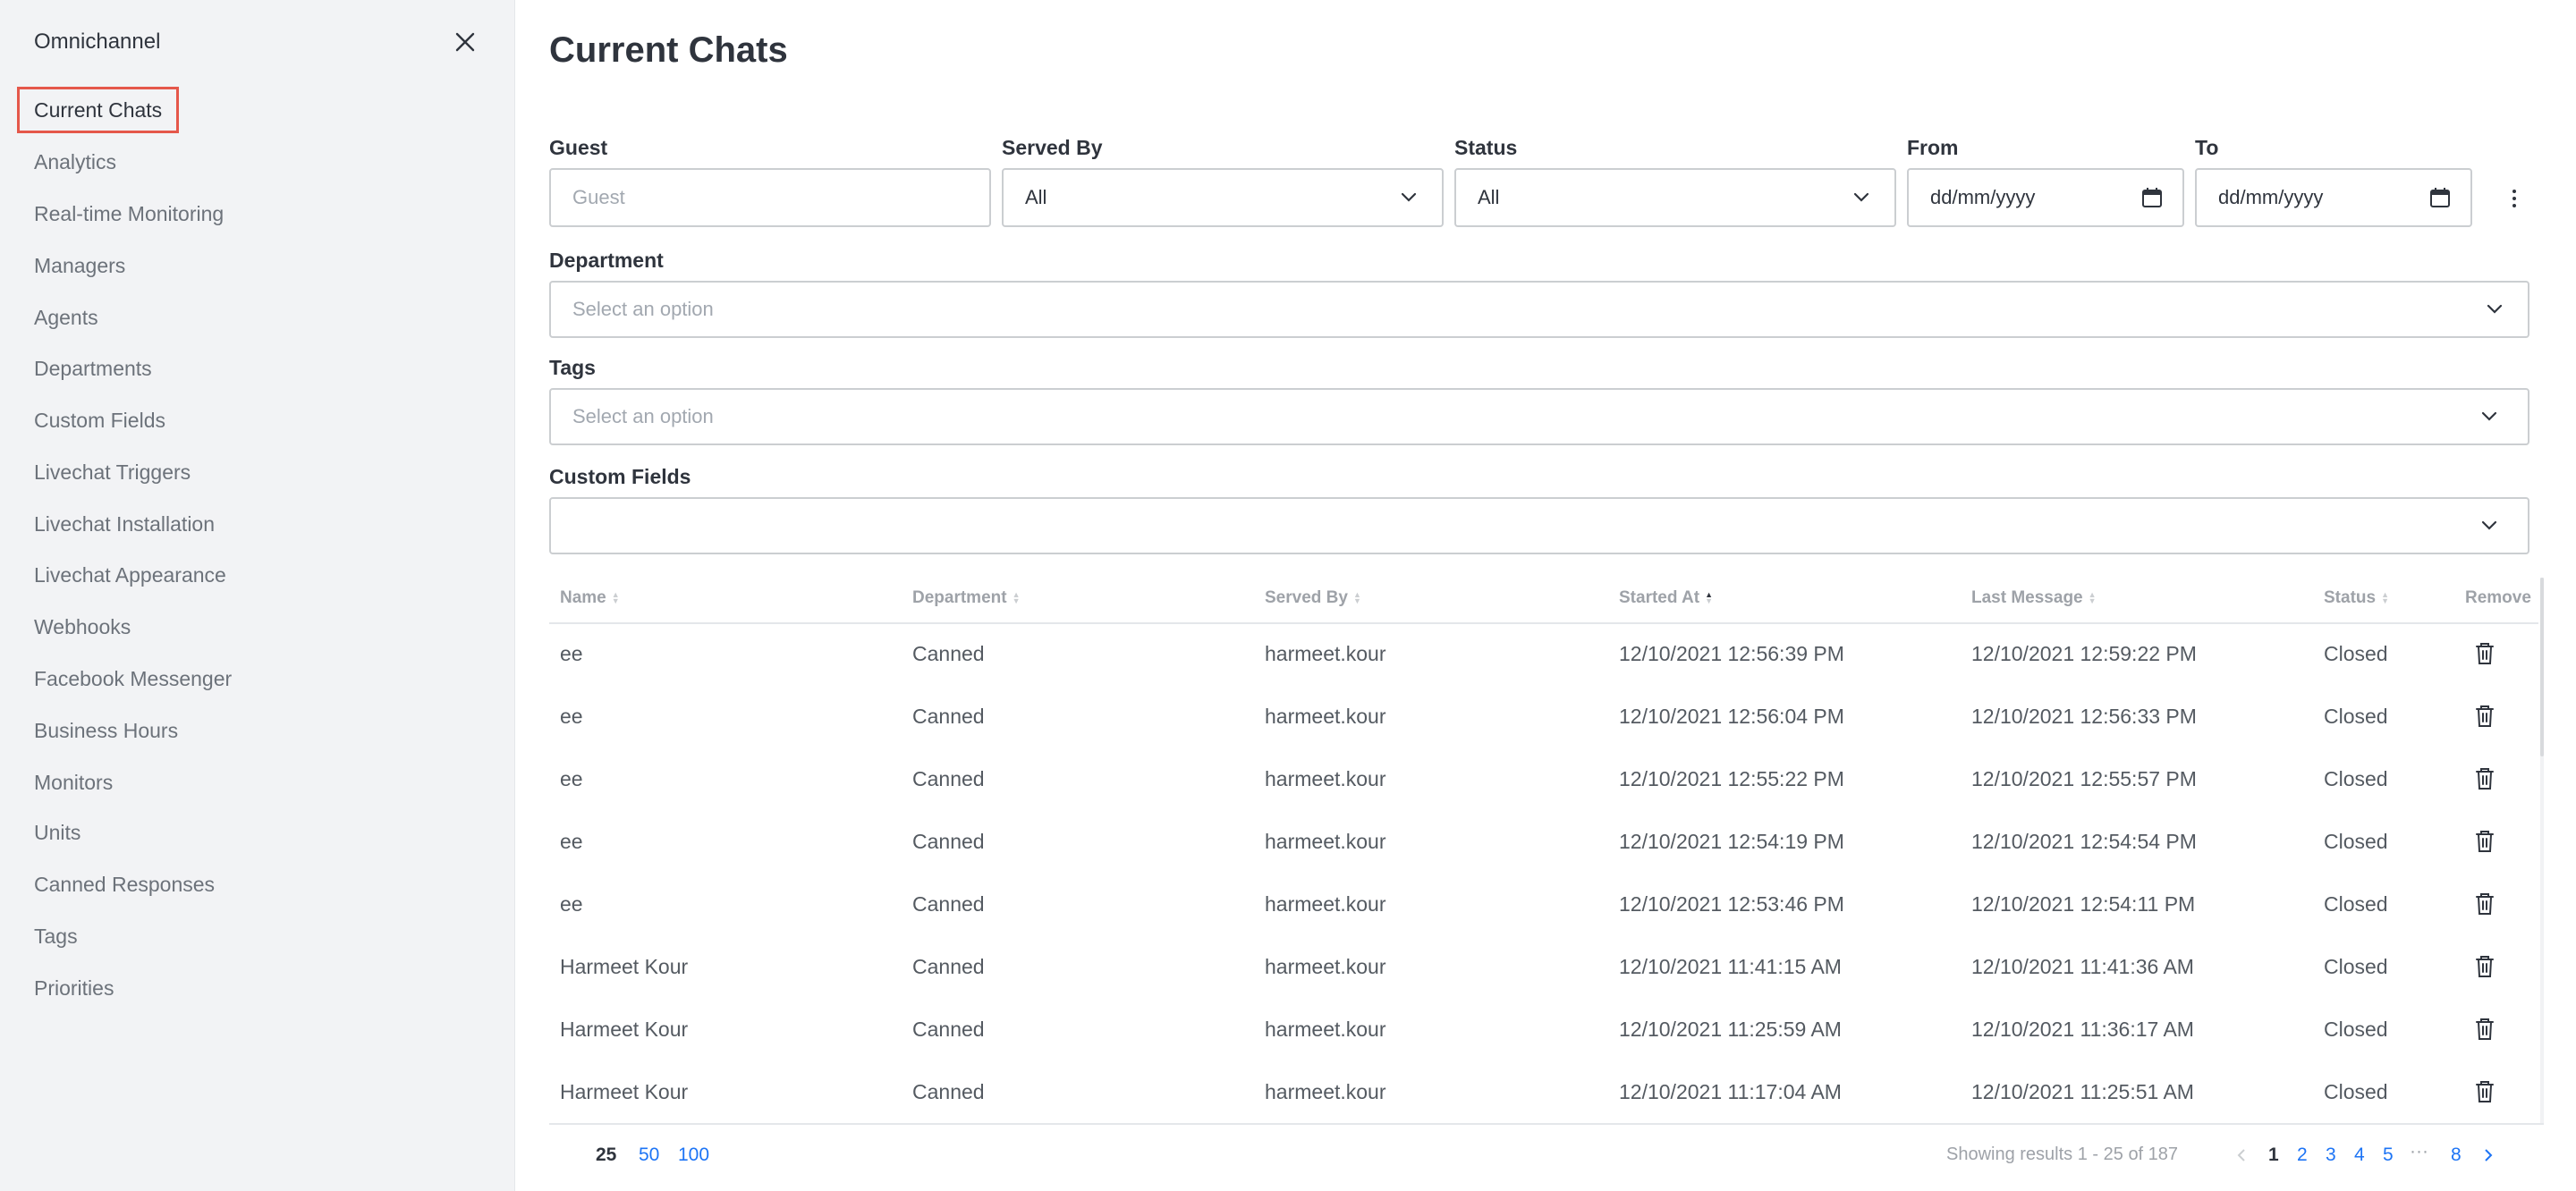 The width and height of the screenshot is (2576, 1191). I want to click on sidebar-item-departments: Departments, so click(93, 368).